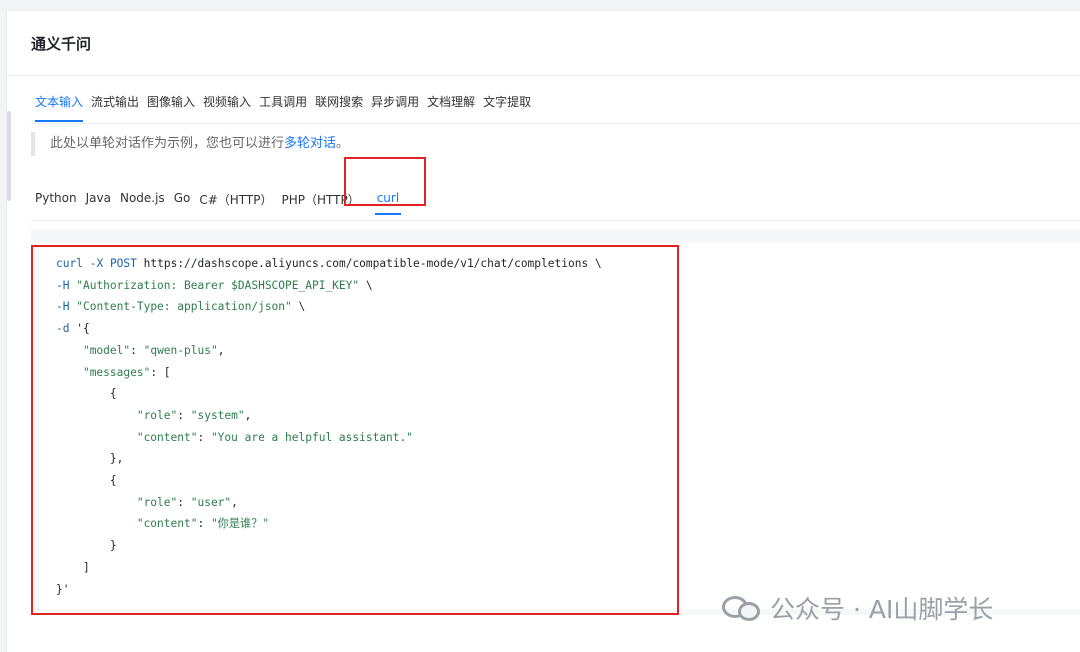 Image resolution: width=1080 pixels, height=652 pixels. I want to click on lang-tab-nodejs: Node.js, so click(142, 203).